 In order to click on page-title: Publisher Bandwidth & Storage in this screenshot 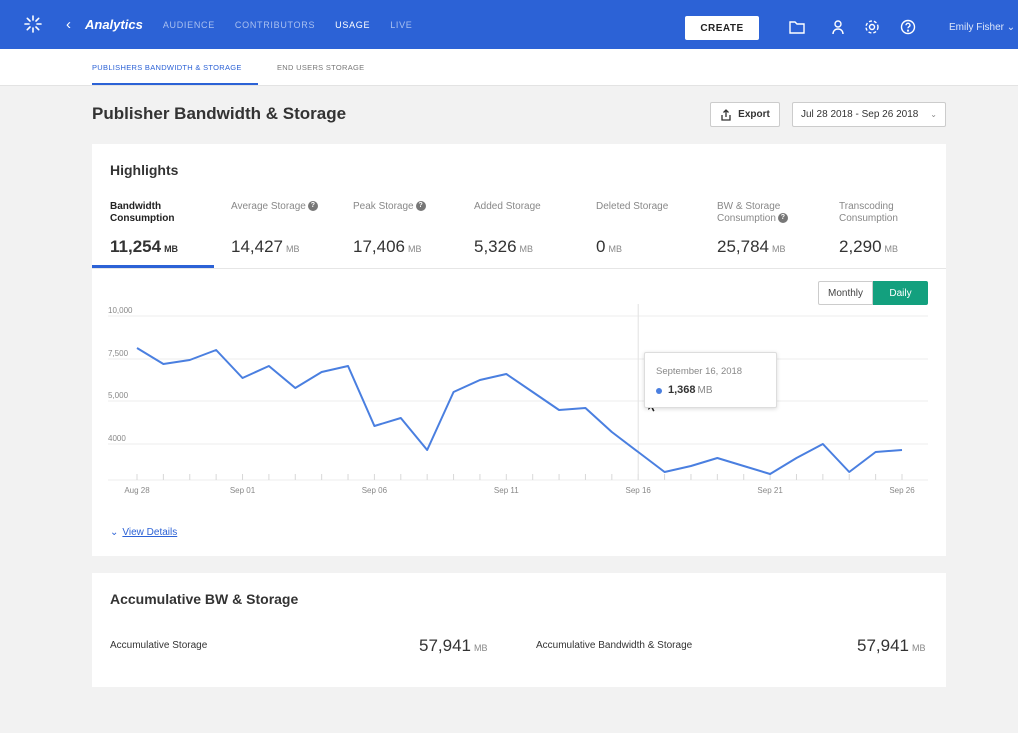, I will do `click(219, 113)`.